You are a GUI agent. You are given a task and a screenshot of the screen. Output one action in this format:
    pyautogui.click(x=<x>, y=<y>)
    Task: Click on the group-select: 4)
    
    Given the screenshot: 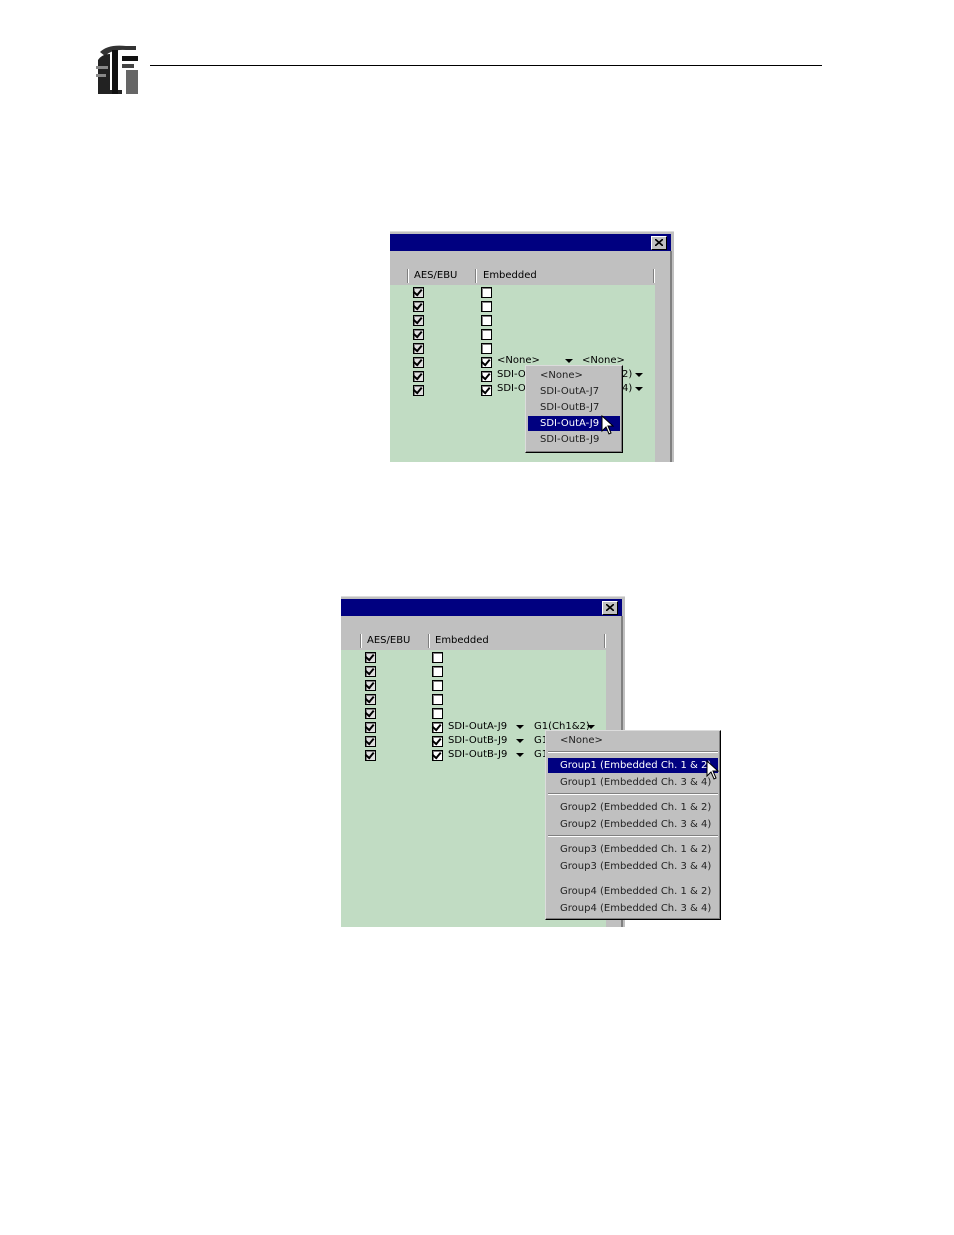 What is the action you would take?
    pyautogui.click(x=627, y=389)
    